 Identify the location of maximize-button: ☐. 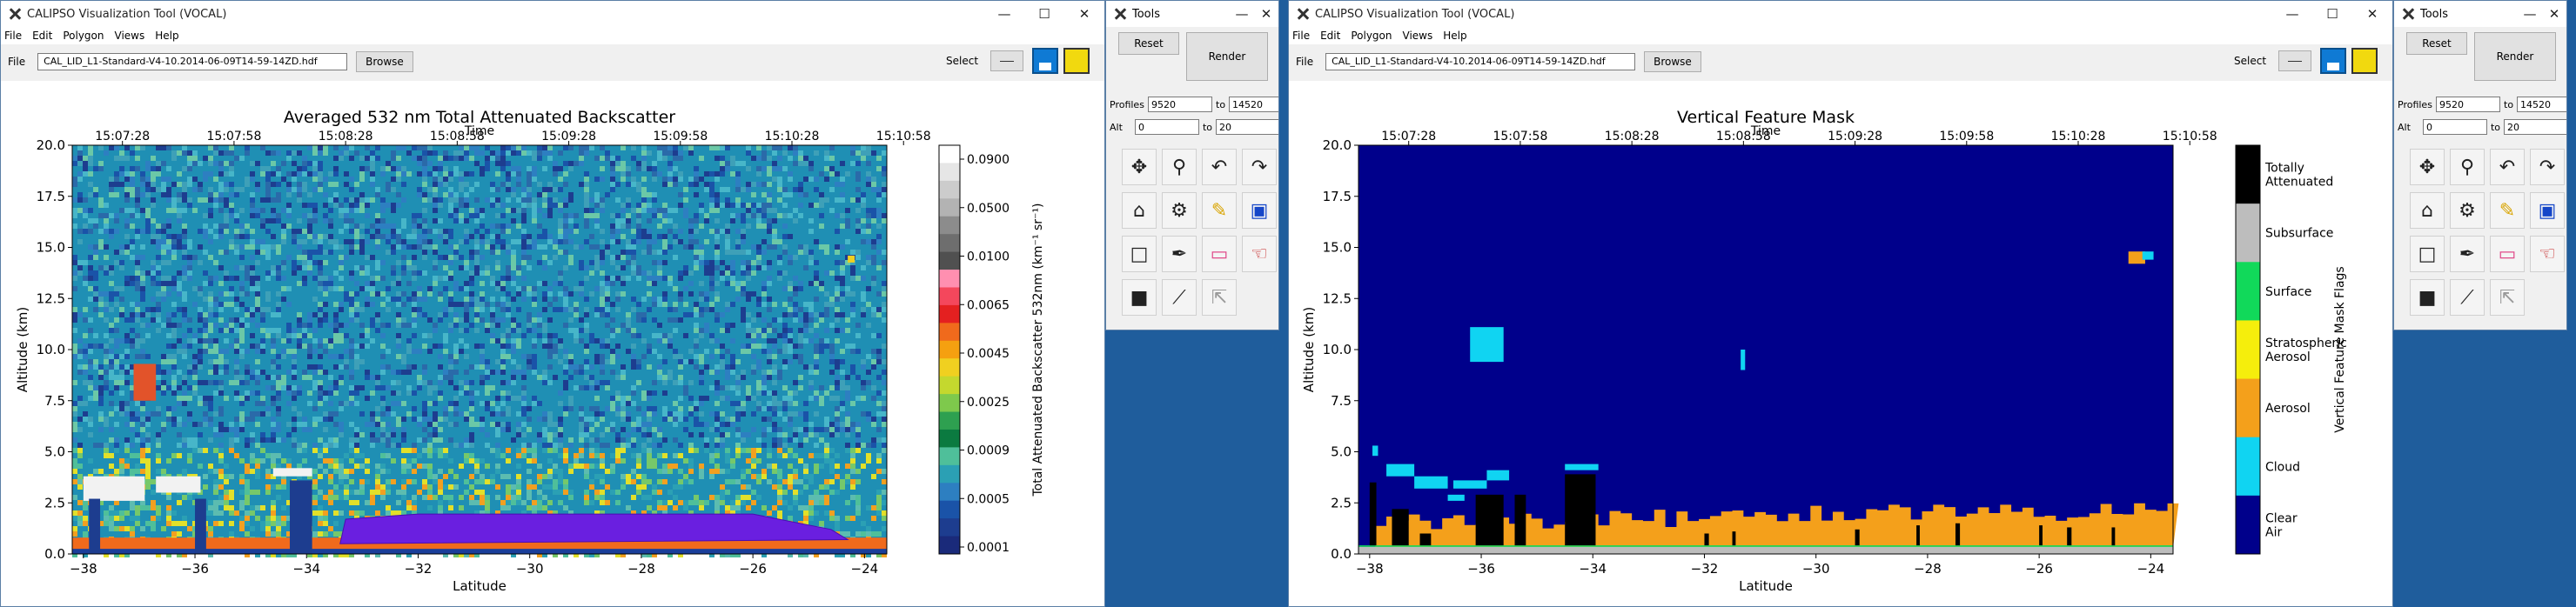
(1044, 14).